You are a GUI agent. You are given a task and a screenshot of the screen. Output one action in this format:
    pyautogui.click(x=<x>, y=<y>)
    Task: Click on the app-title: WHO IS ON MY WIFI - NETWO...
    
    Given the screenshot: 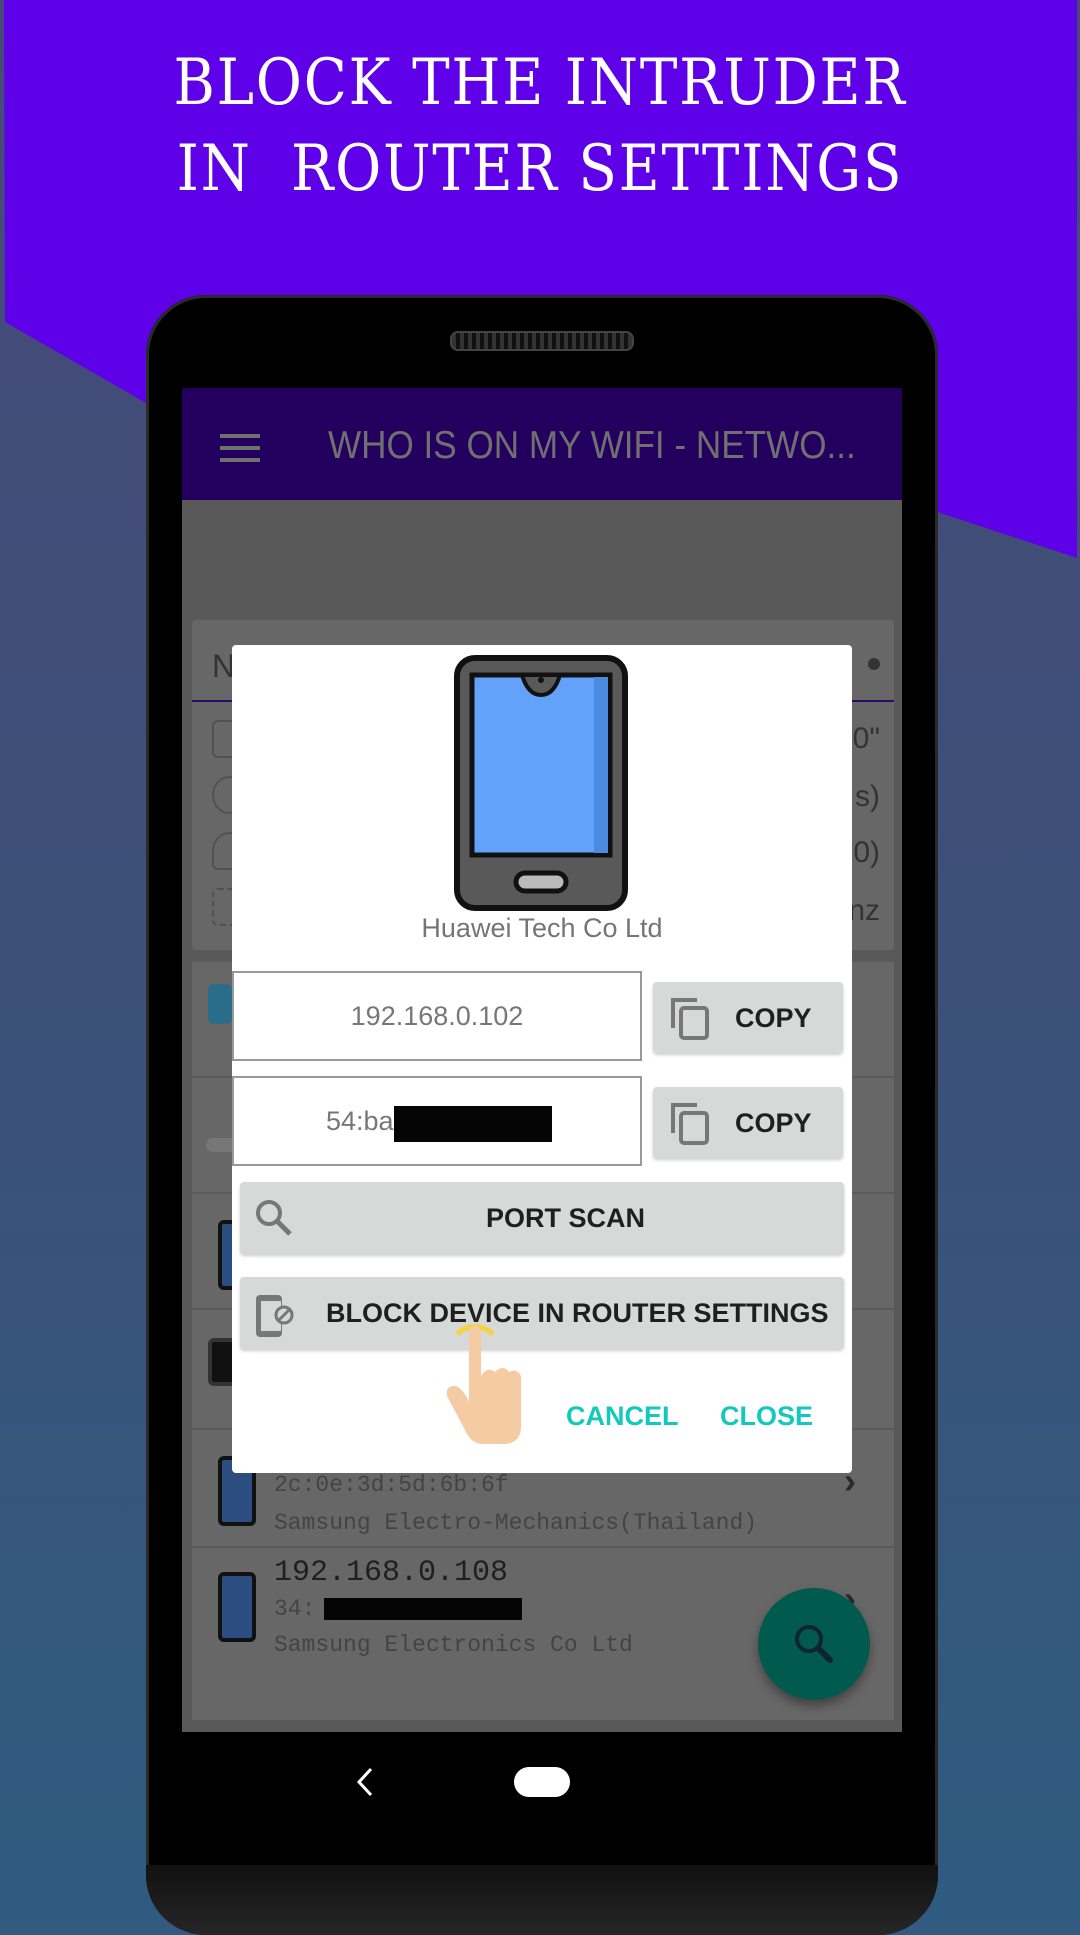 What is the action you would take?
    pyautogui.click(x=592, y=445)
    